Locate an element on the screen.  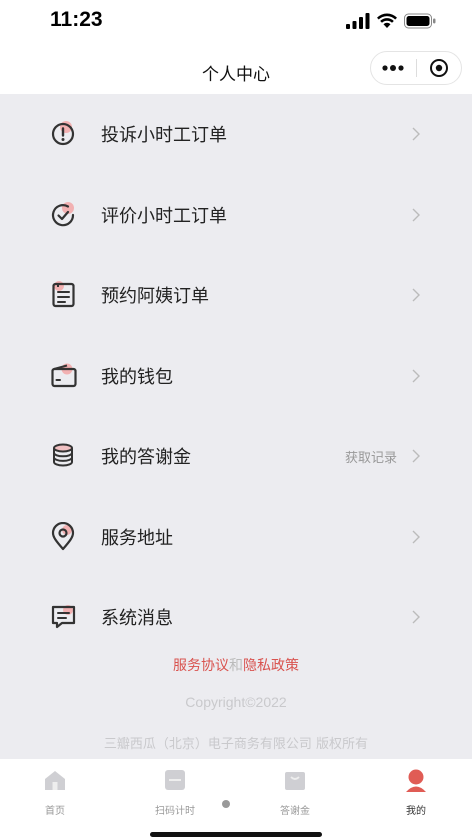
service-agreement-link: 服务协议 is located at coordinates (201, 666).